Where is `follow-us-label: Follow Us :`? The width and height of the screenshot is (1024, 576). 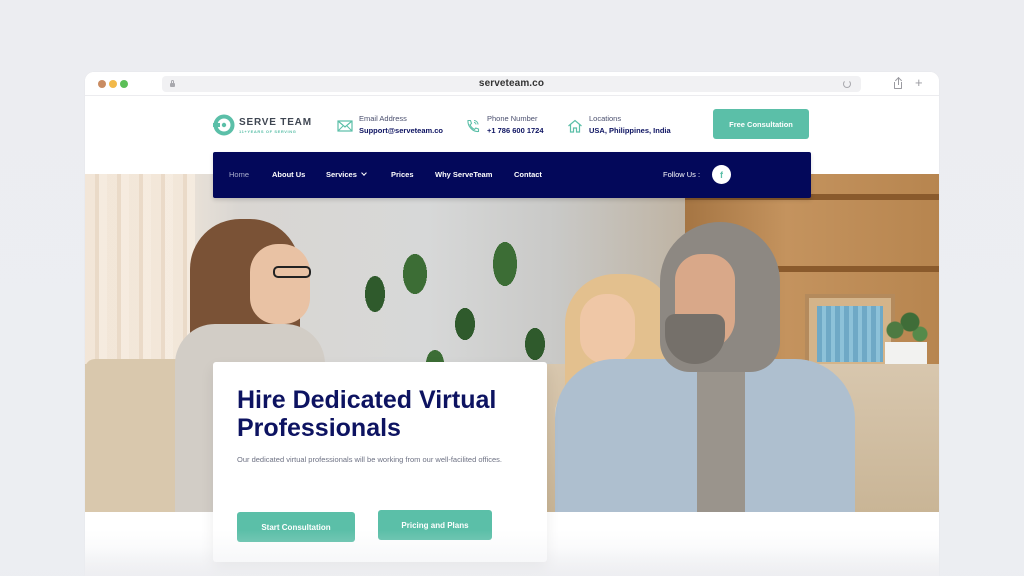
follow-us-label: Follow Us : is located at coordinates (682, 174).